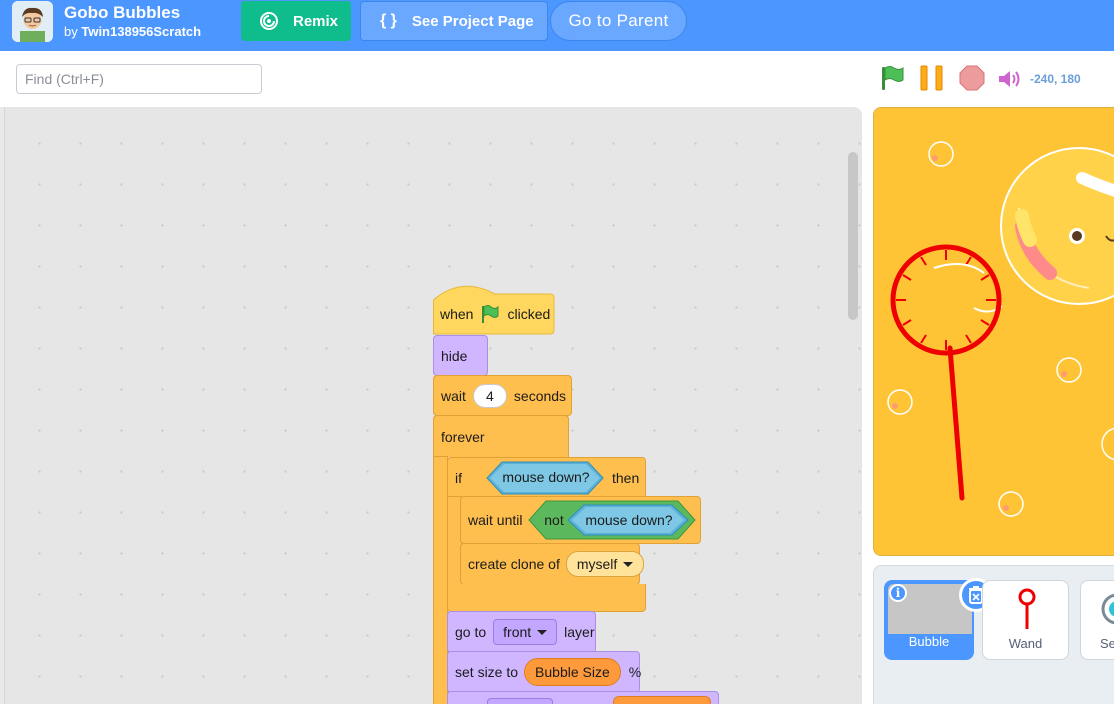 The image size is (1114, 704). I want to click on layer-dropdown: front, so click(525, 632).